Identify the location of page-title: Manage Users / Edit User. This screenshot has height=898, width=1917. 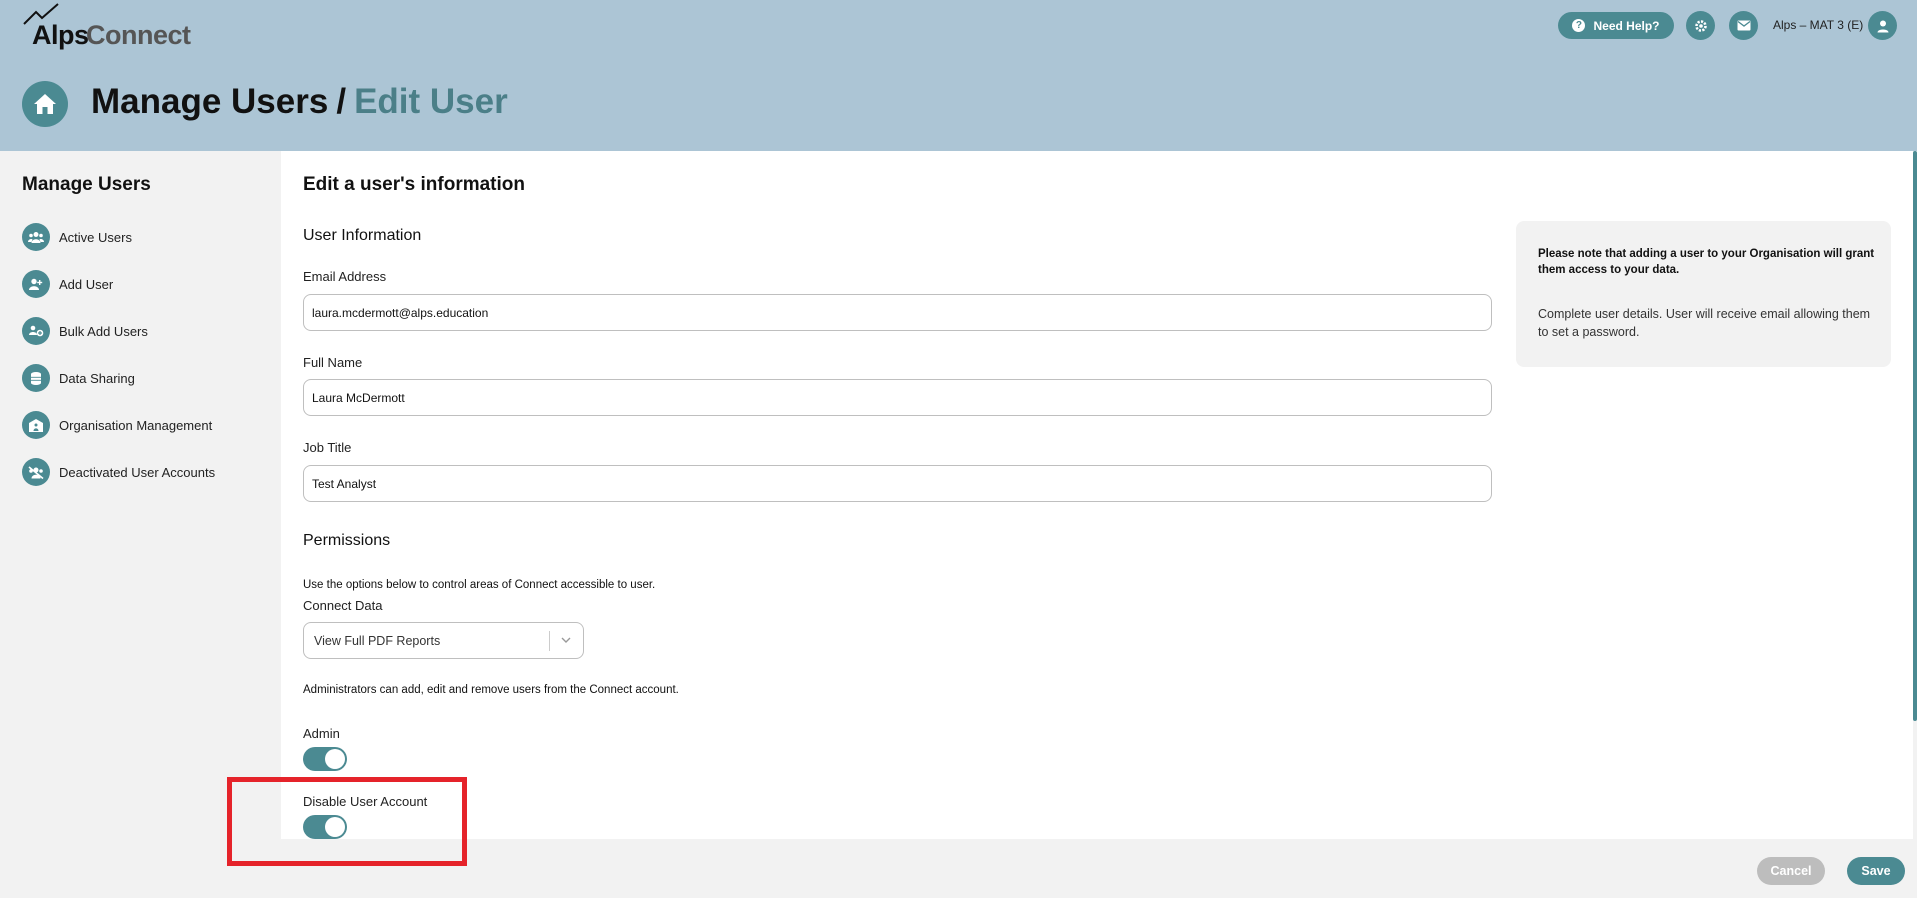
(299, 102).